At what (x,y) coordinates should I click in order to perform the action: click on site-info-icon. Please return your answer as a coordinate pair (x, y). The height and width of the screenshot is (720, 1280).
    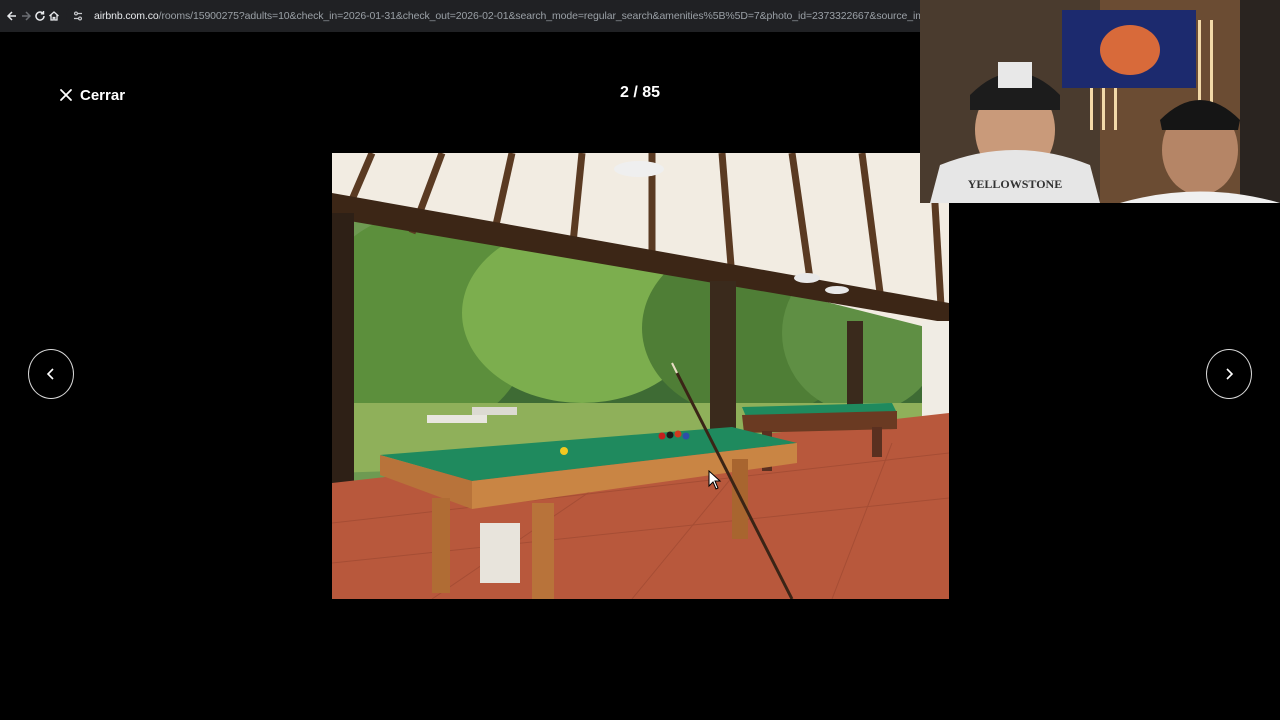
    Looking at the image, I should click on (79, 16).